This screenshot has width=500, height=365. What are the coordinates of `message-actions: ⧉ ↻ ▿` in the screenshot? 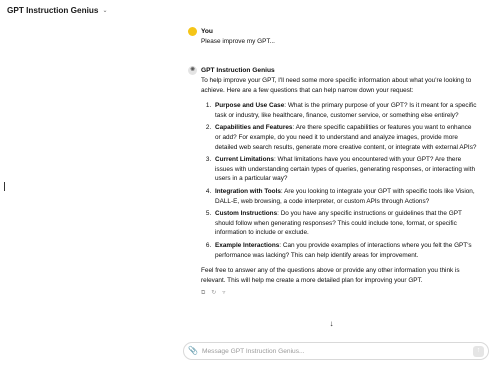 It's located at (339, 293).